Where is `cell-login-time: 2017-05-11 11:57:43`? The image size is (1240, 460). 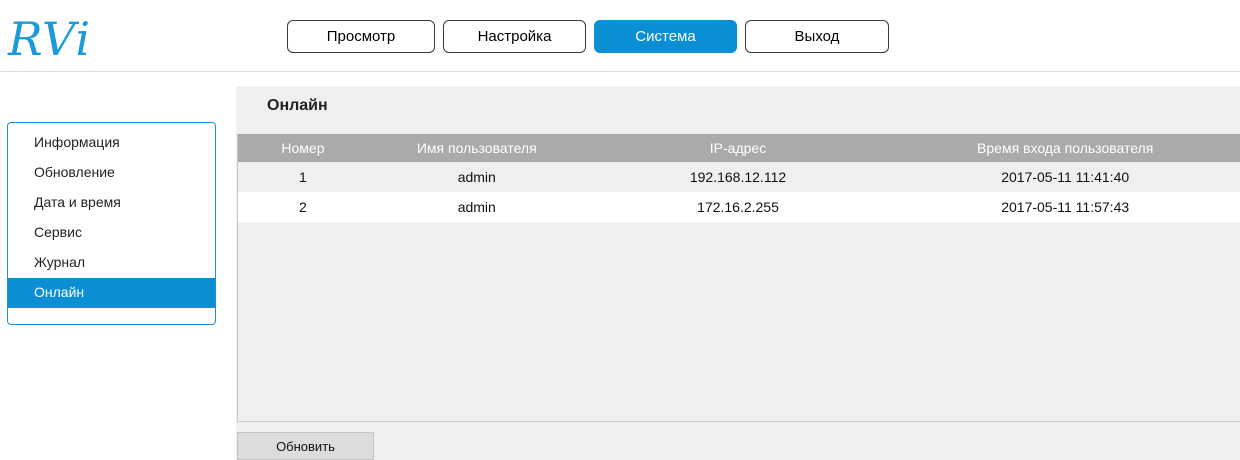
cell-login-time: 2017-05-11 11:57:43 is located at coordinates (1065, 207).